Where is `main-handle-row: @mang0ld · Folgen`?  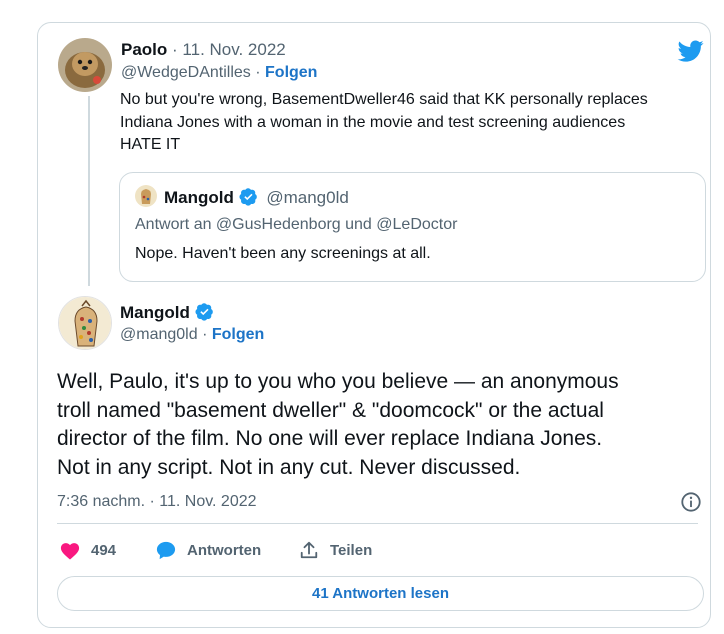
main-handle-row: @mang0ld · Folgen is located at coordinates (192, 335).